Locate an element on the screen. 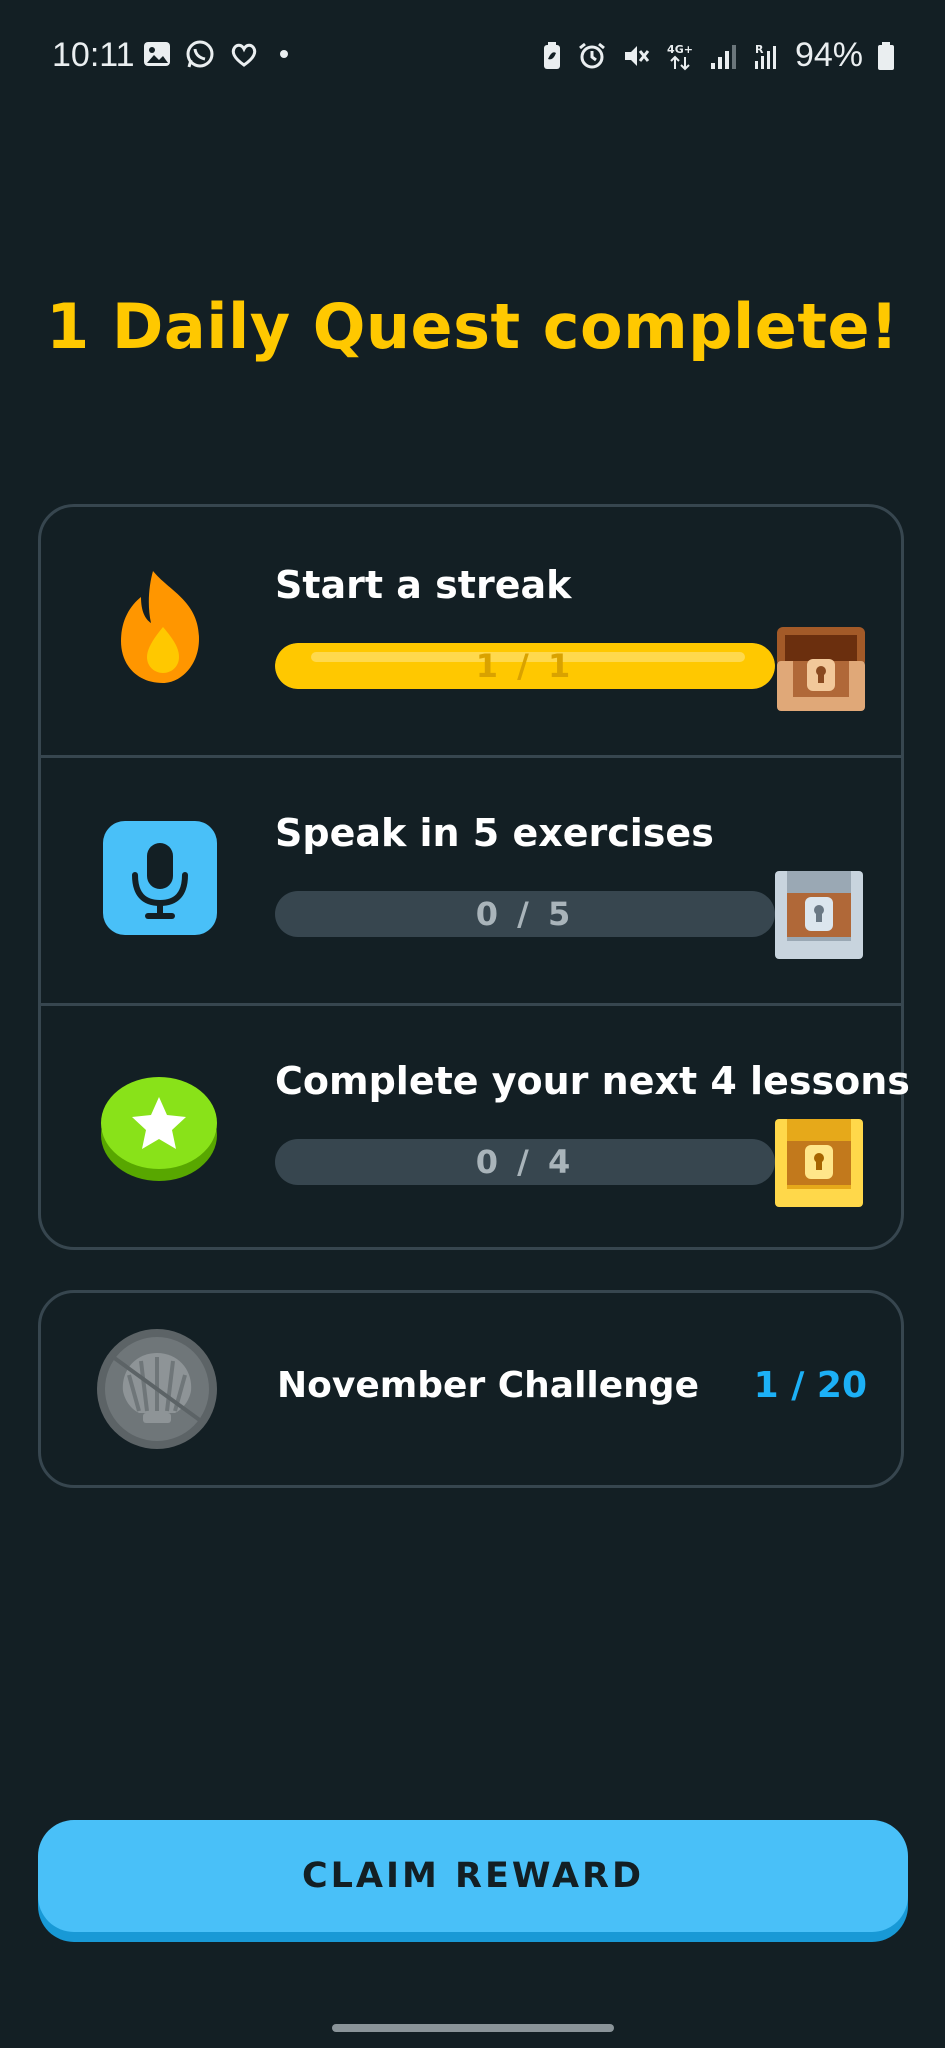 This screenshot has width=945, height=2048. quest-row-start-streak: Start a streak 1 / 1 is located at coordinates (471, 632).